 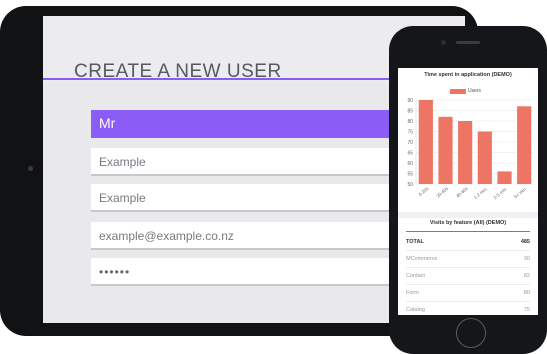 I want to click on row-value: 75, so click(x=526, y=310).